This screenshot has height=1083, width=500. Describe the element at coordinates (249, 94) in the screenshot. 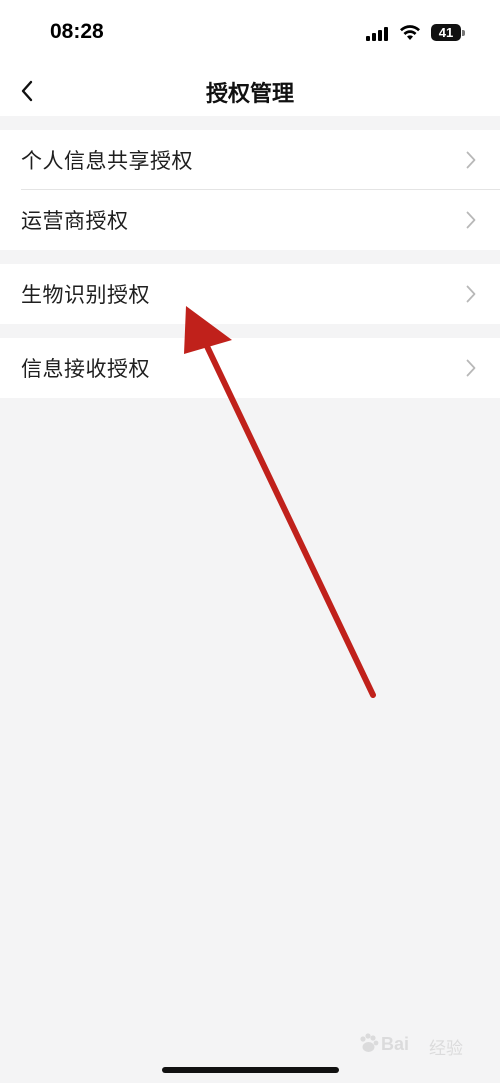

I see `page-title: 授权管理` at that location.